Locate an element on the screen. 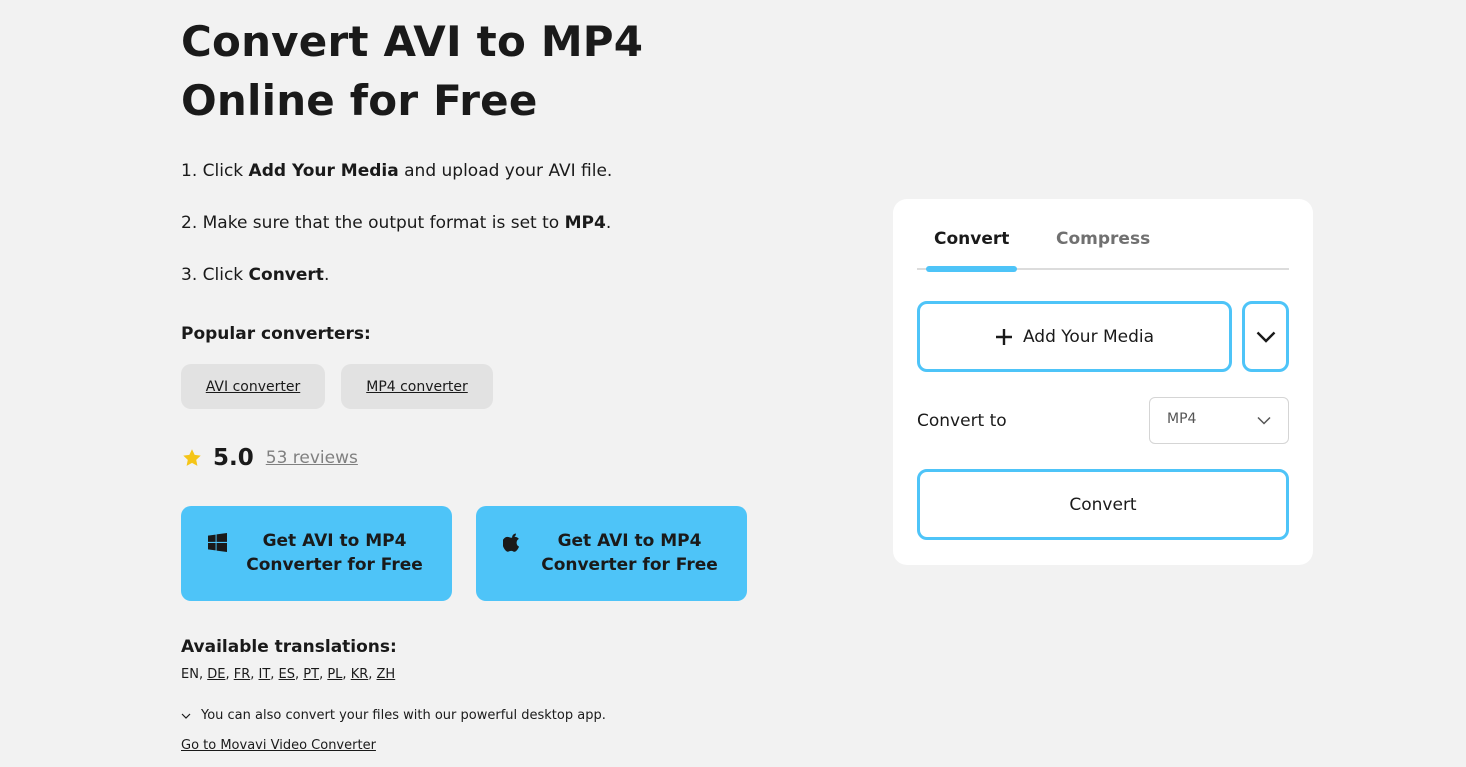 This screenshot has height=767, width=1466. go-to-movavi-link: Go to Movavi Video Converter is located at coordinates (278, 746).